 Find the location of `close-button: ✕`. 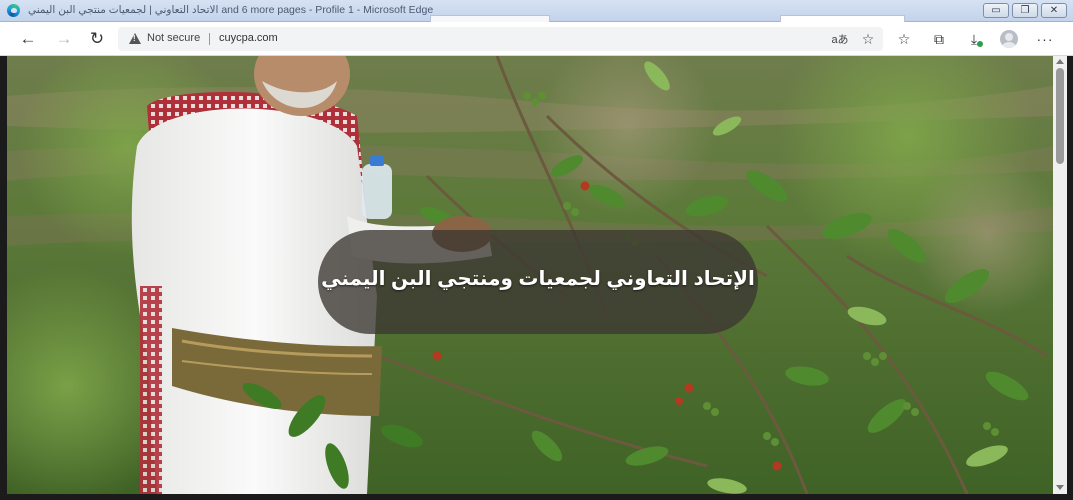

close-button: ✕ is located at coordinates (1054, 10).